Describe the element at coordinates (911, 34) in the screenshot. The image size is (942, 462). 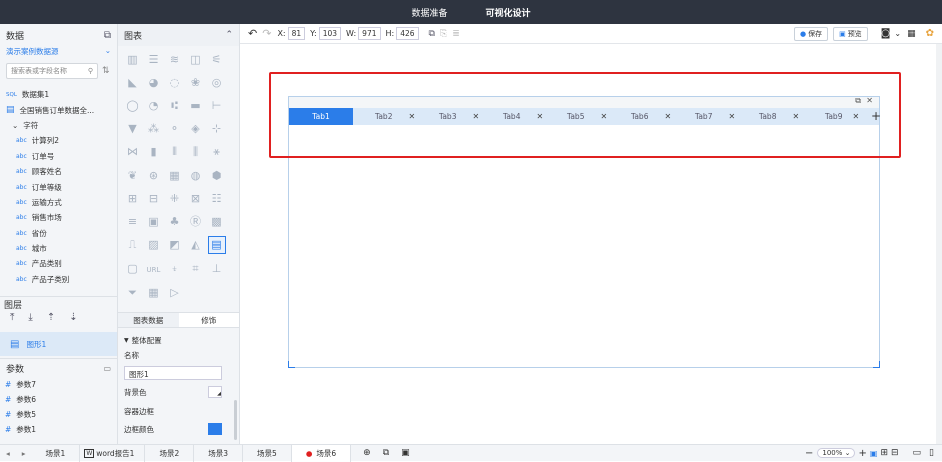
I see `grid-icon: ▦` at that location.